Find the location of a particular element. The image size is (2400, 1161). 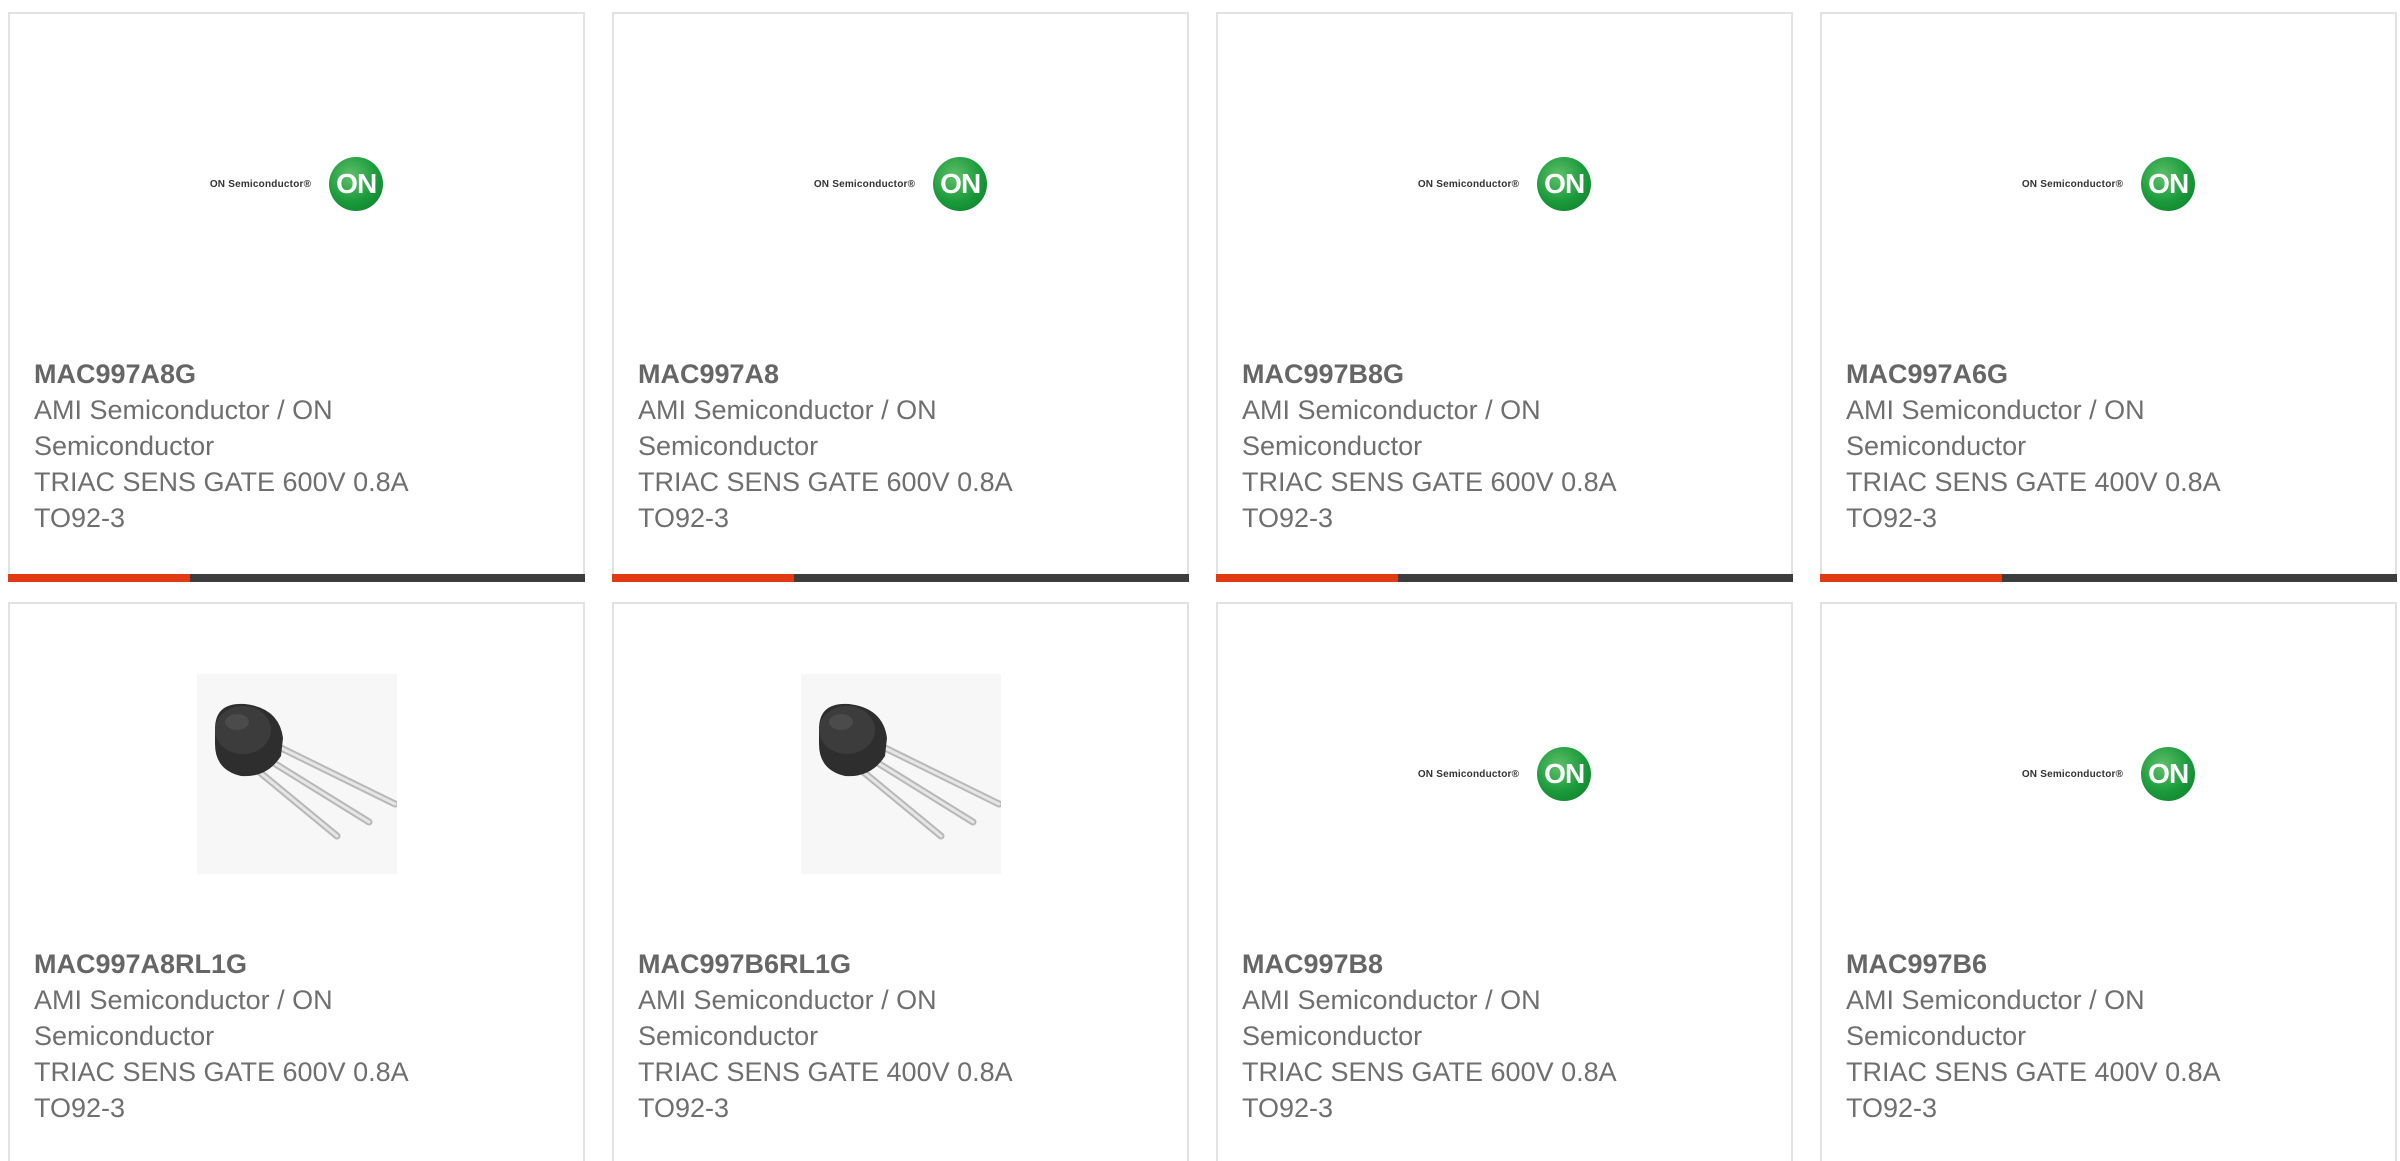

part-number-link: MAC997B8 is located at coordinates (1506, 964).